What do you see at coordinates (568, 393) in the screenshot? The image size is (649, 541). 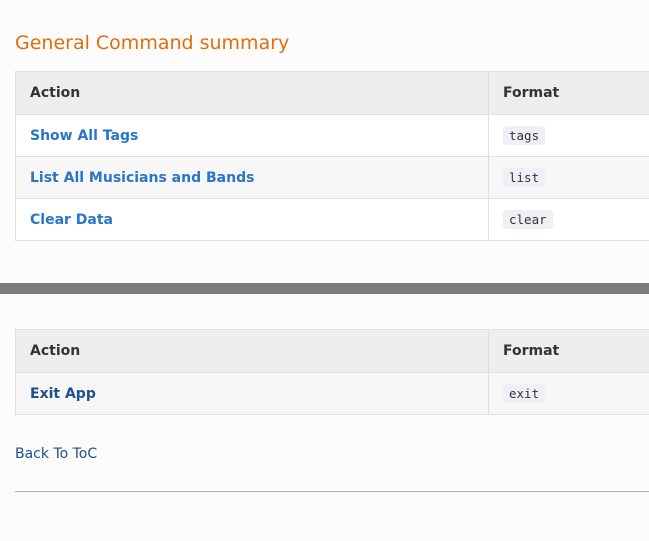 I see `format-cell: exit` at bounding box center [568, 393].